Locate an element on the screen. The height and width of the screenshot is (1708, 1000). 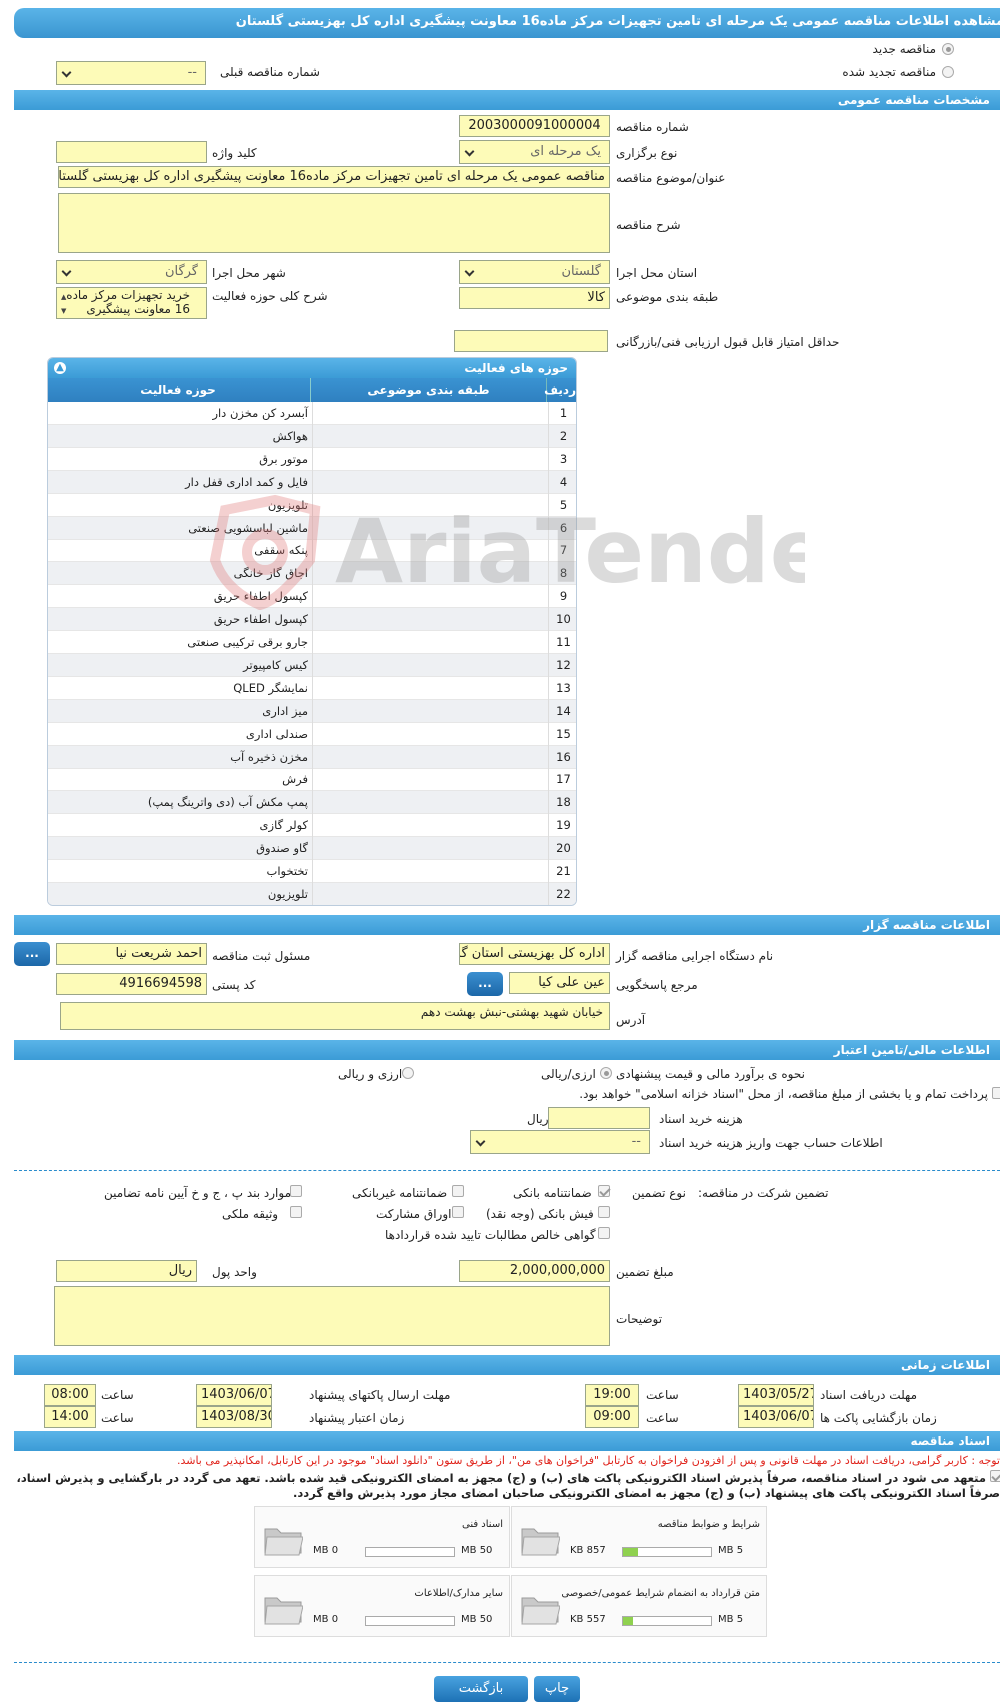
row-number: 1 is located at coordinates (562, 413).